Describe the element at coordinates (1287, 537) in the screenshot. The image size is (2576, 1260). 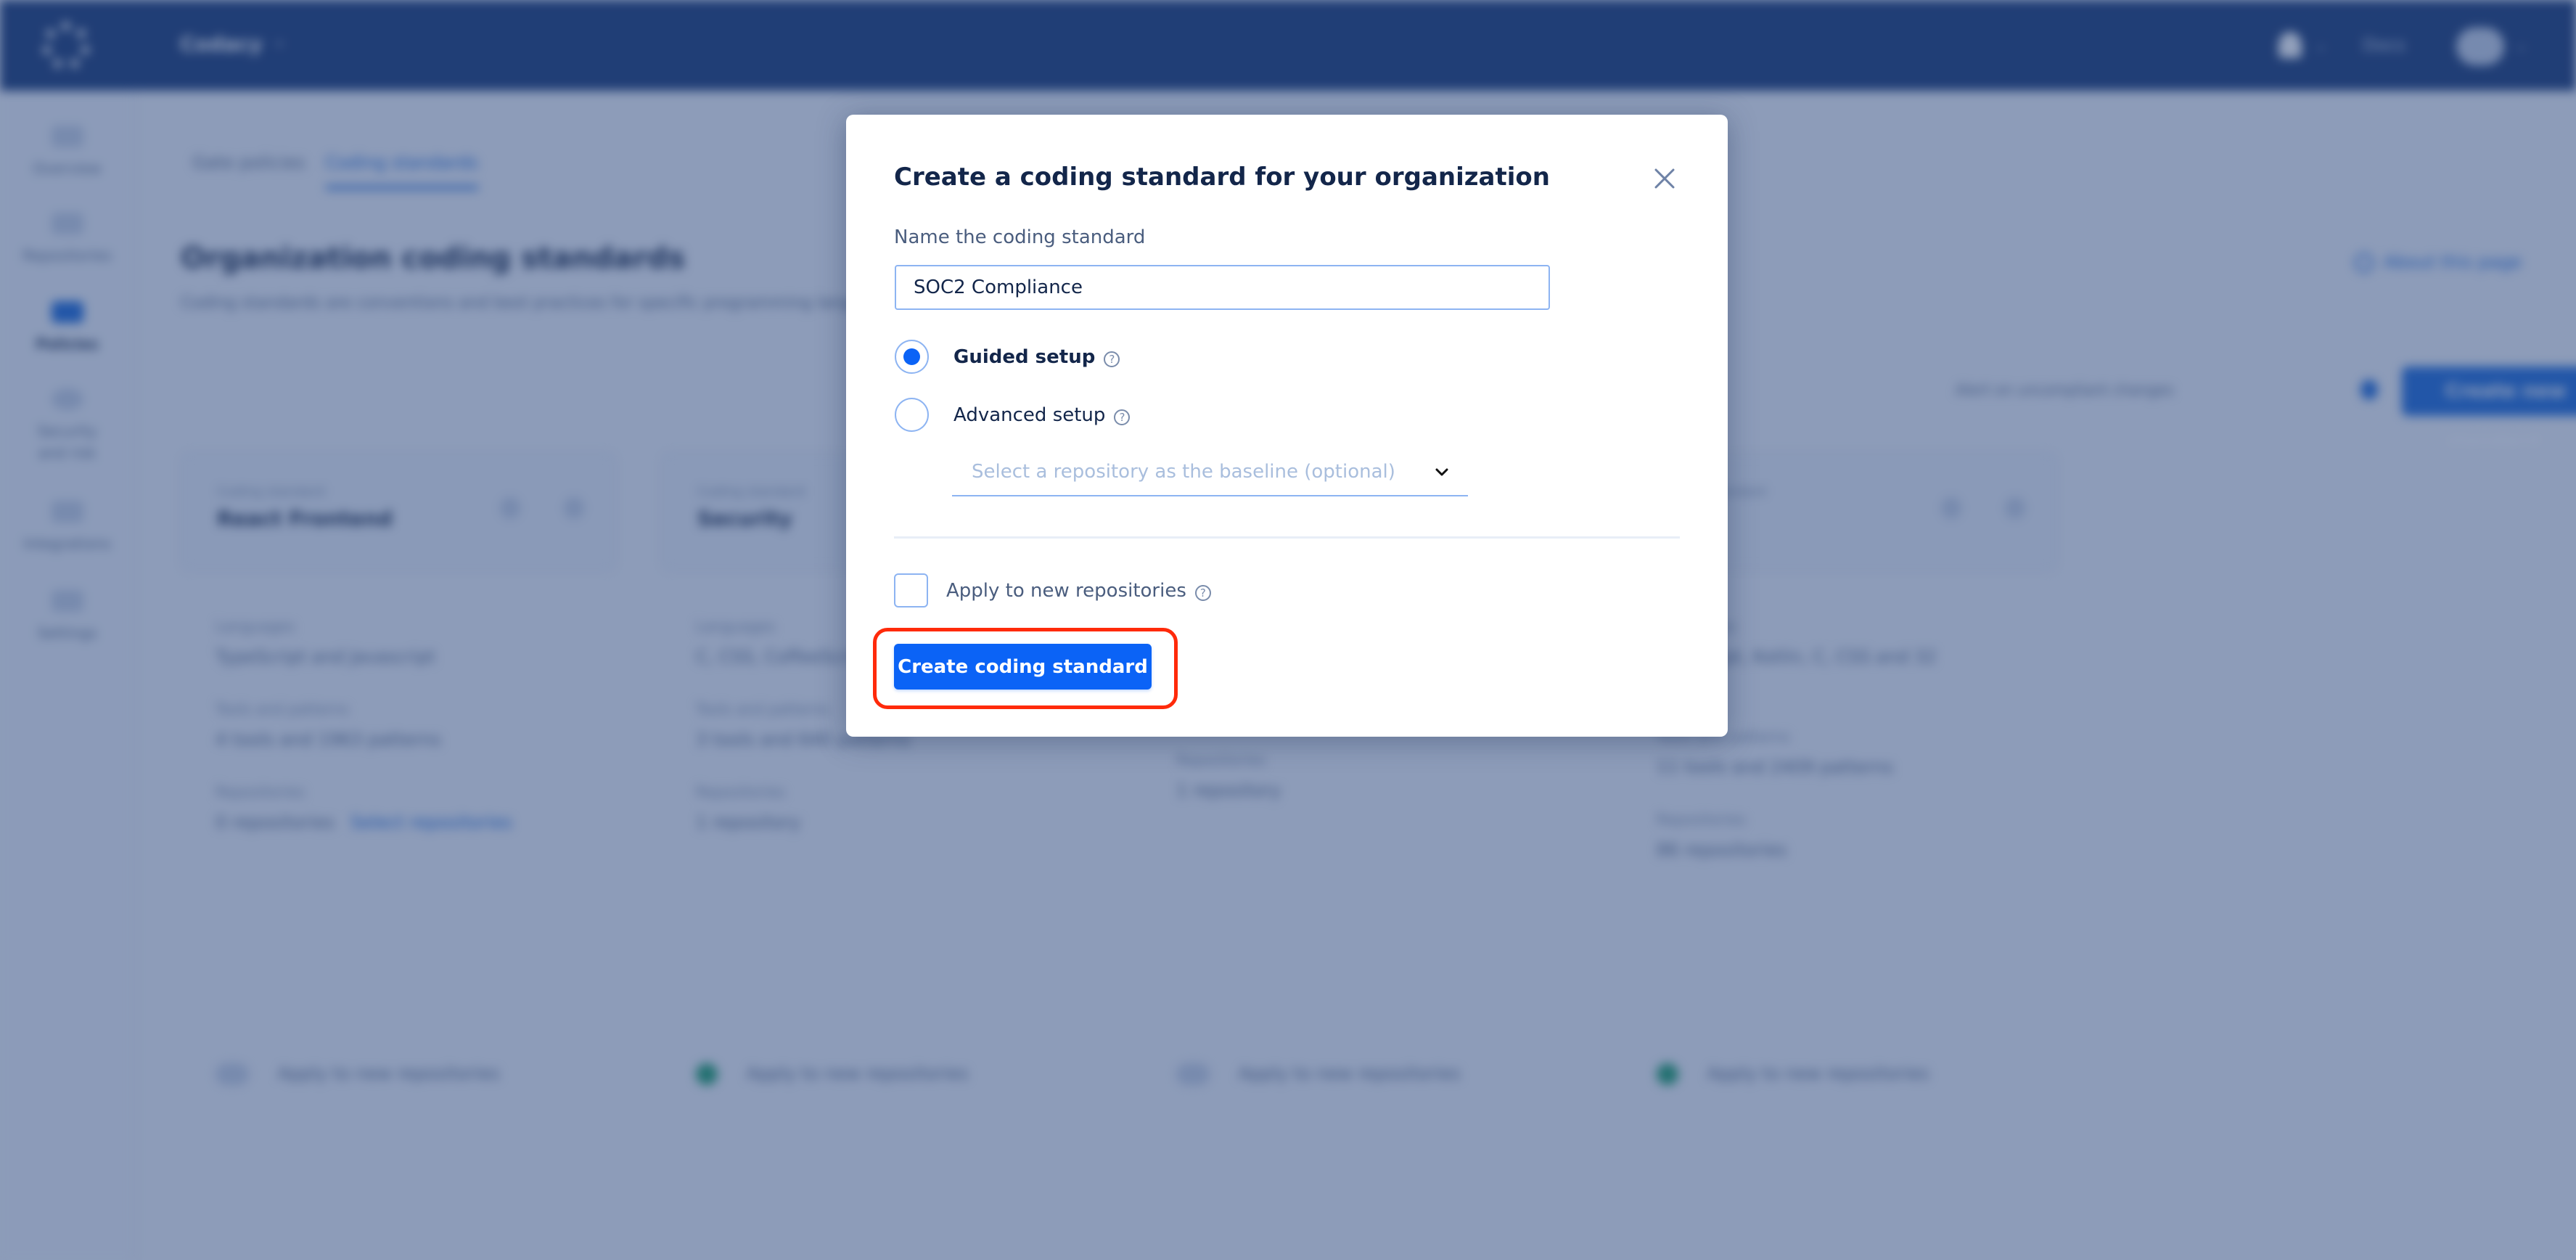
I see `divider` at that location.